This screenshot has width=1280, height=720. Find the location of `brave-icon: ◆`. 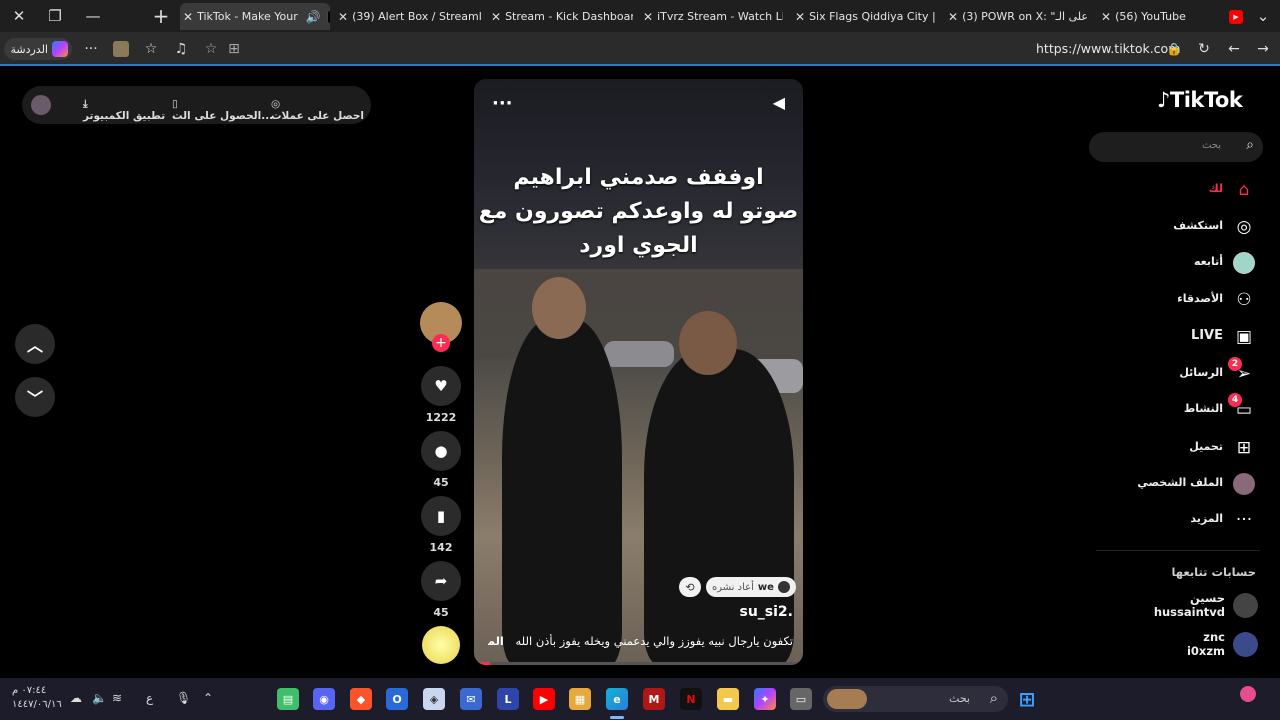

brave-icon: ◆ is located at coordinates (361, 699).